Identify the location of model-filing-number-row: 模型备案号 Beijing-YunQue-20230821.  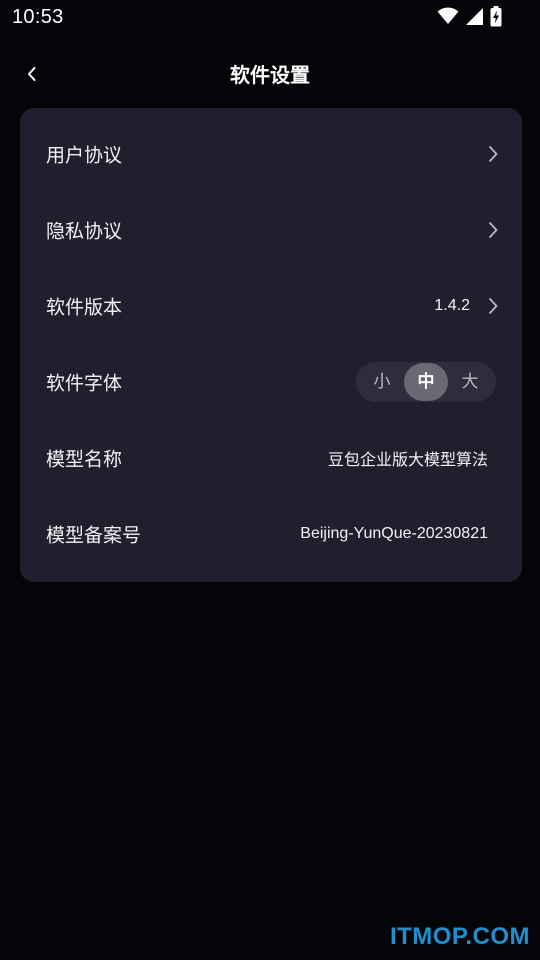
(271, 534).